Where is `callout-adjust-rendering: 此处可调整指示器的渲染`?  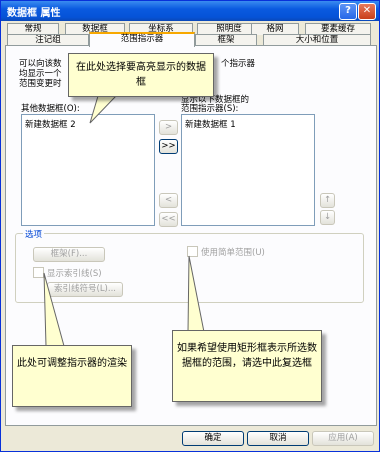 callout-adjust-rendering: 此处可调整指示器的渲染 is located at coordinates (72, 376).